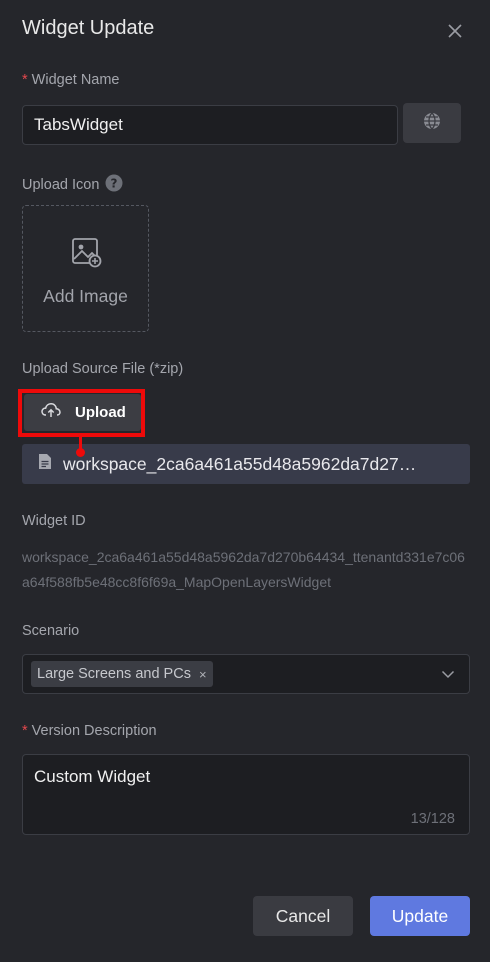 This screenshot has width=490, height=962. Describe the element at coordinates (432, 819) in the screenshot. I see `character-counter: 13/128` at that location.